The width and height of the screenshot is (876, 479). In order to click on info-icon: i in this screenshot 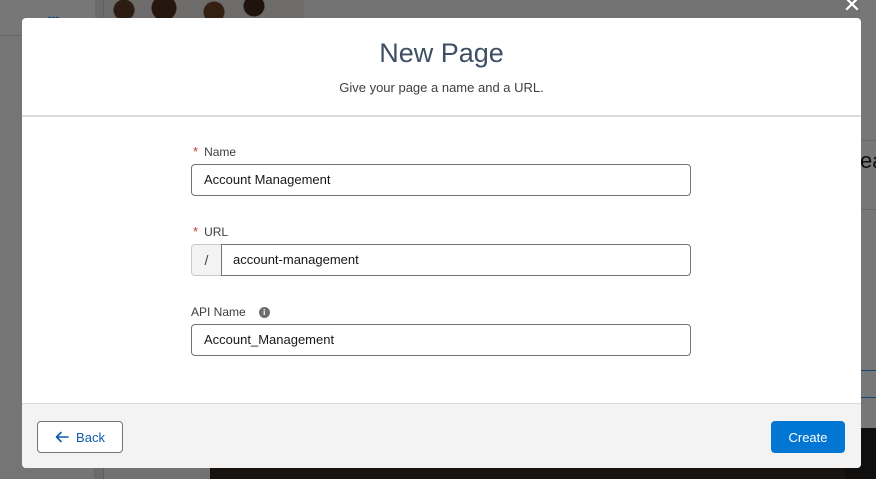, I will do `click(264, 312)`.